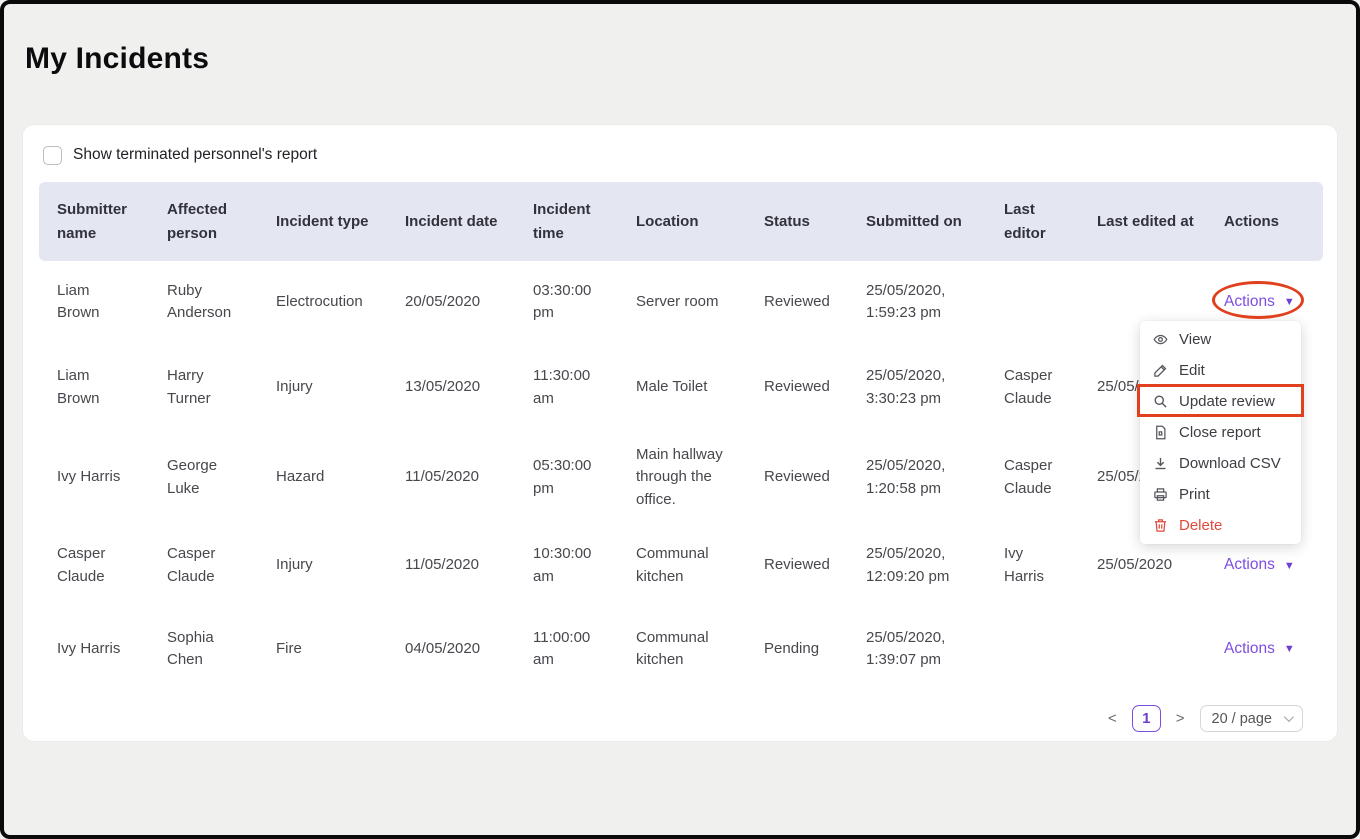 Image resolution: width=1360 pixels, height=839 pixels. I want to click on menu-item-label: Update review, so click(1227, 401).